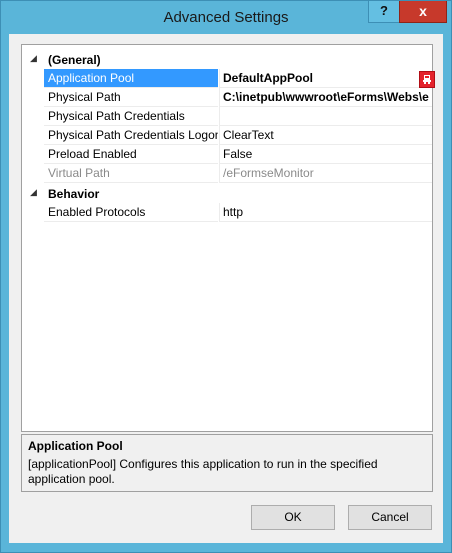  I want to click on description-title: Application Pool, so click(75, 446).